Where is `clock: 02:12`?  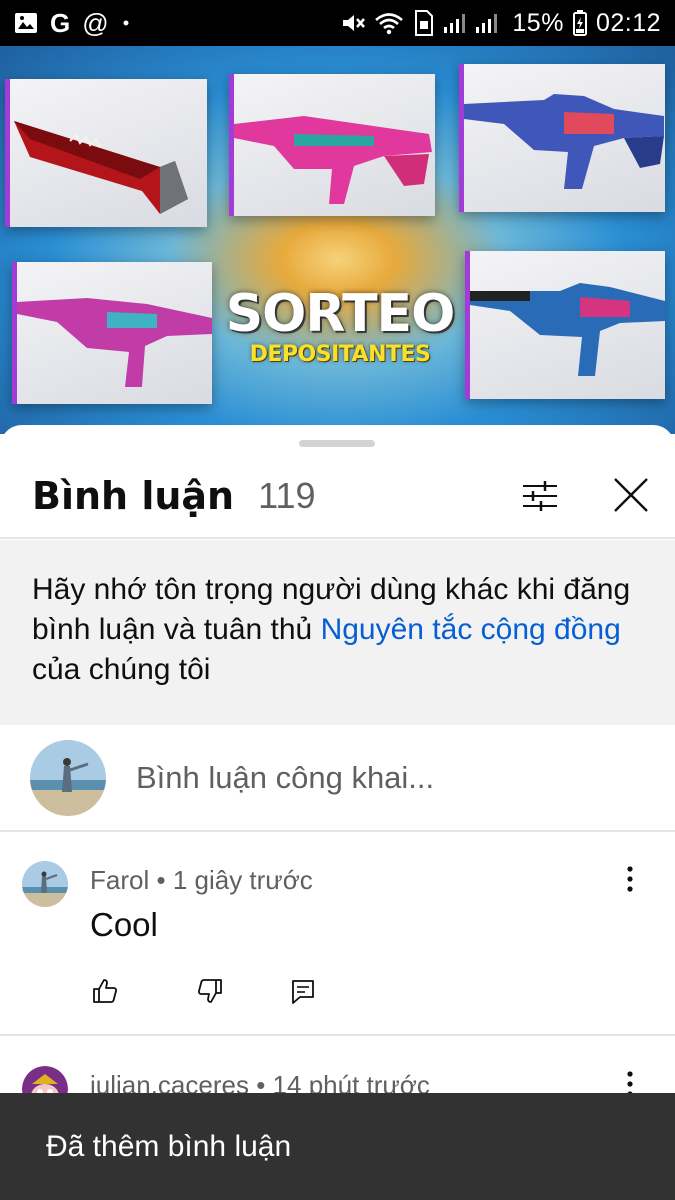
clock: 02:12 is located at coordinates (628, 22).